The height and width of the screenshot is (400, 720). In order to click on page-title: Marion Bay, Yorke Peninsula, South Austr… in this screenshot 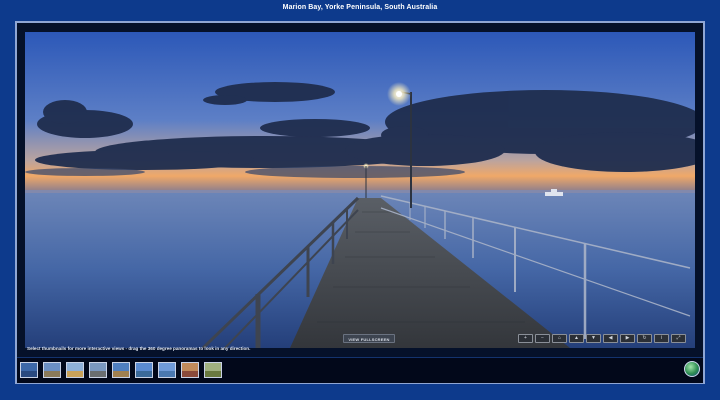, I will do `click(360, 7)`.